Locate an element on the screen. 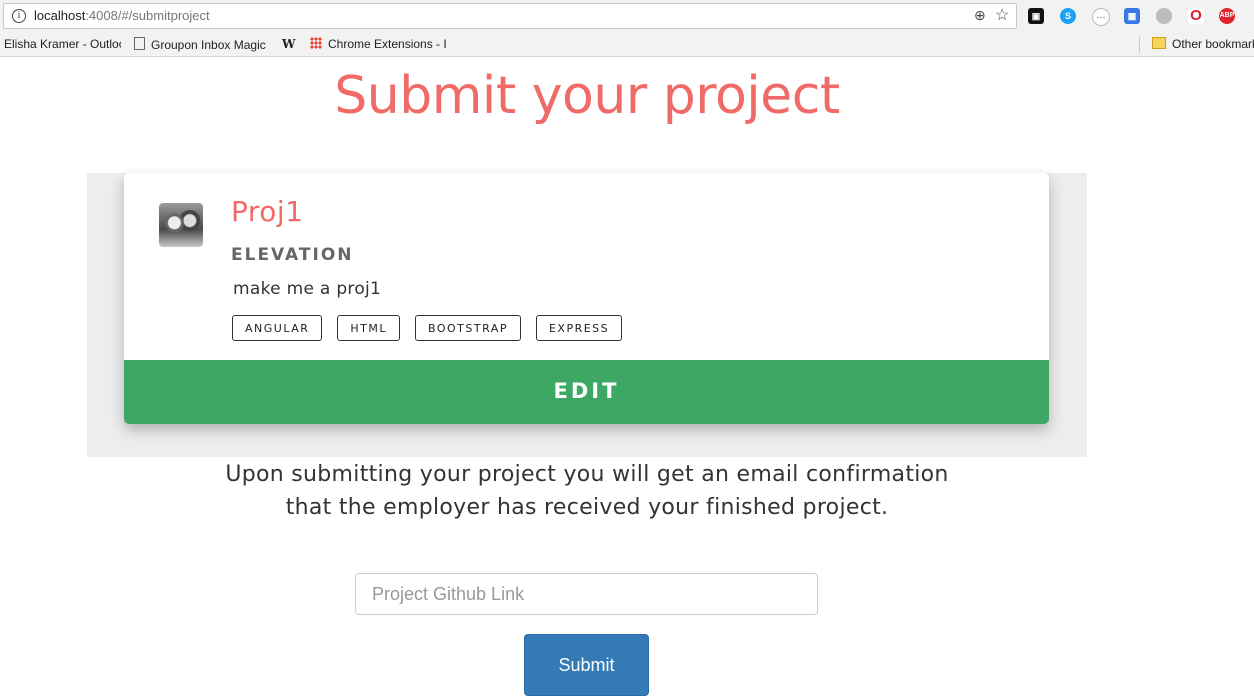  info-icon: i is located at coordinates (19, 16).